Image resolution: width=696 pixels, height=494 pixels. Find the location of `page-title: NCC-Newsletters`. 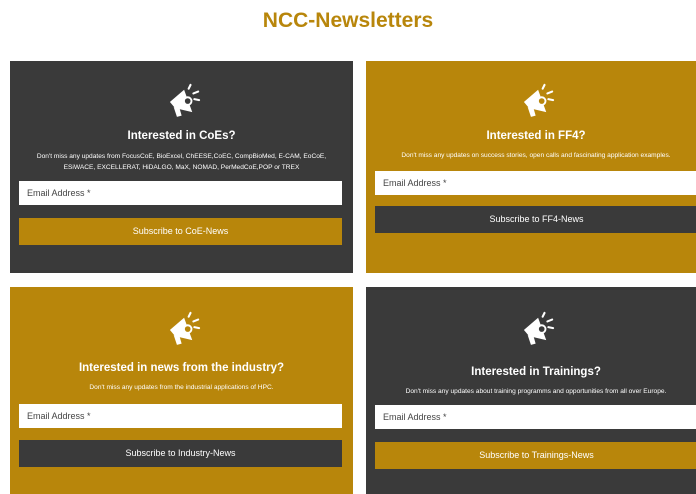

page-title: NCC-Newsletters is located at coordinates (348, 20).